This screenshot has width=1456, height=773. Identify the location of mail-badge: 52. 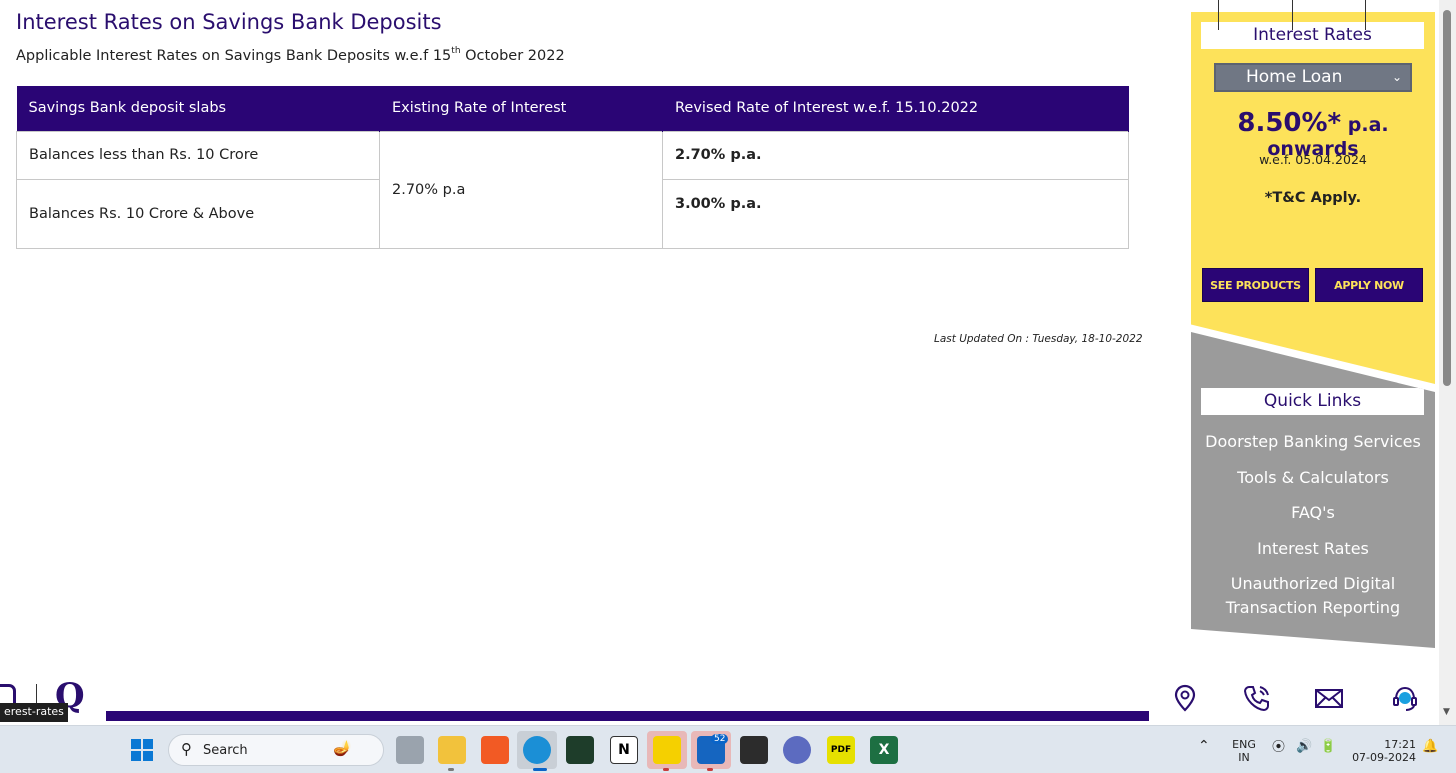
(720, 739).